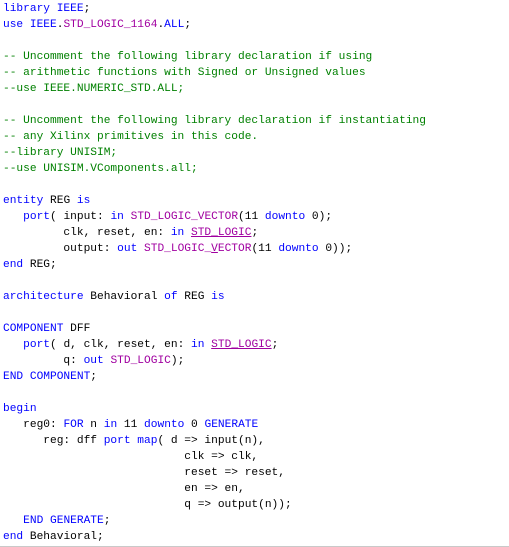 Image resolution: width=509 pixels, height=547 pixels. Describe the element at coordinates (43, 297) in the screenshot. I see `keyword-token: architecture` at that location.